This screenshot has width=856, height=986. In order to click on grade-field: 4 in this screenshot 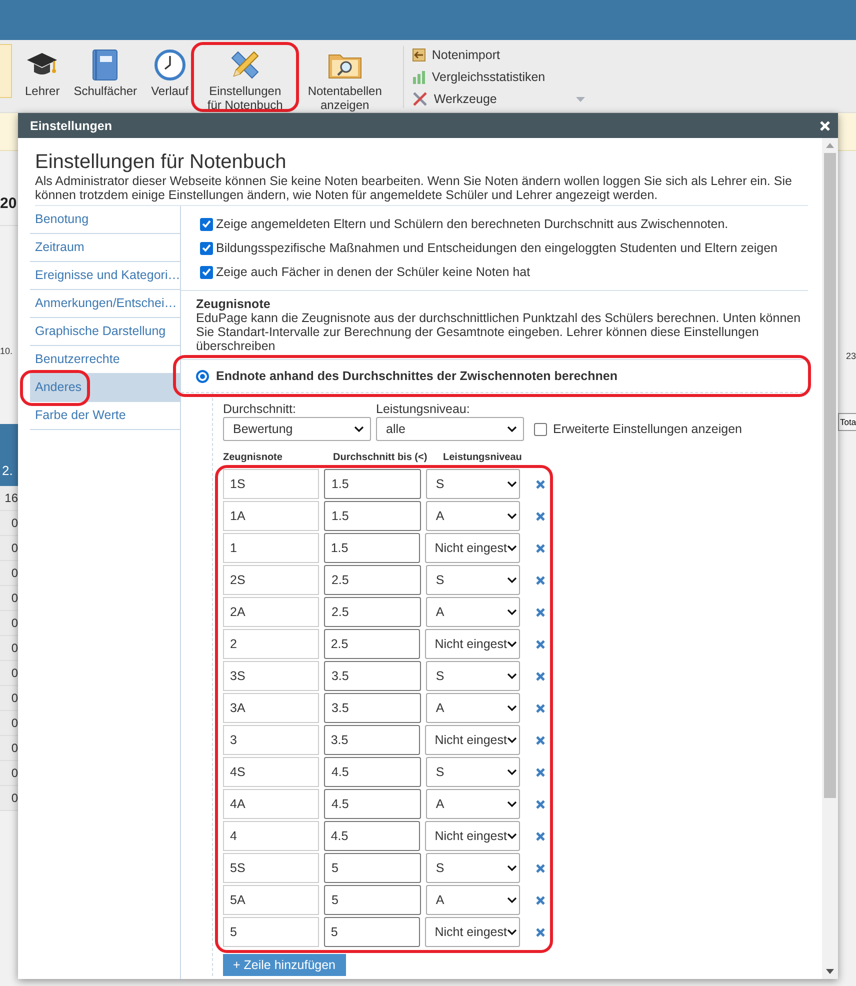, I will do `click(271, 836)`.